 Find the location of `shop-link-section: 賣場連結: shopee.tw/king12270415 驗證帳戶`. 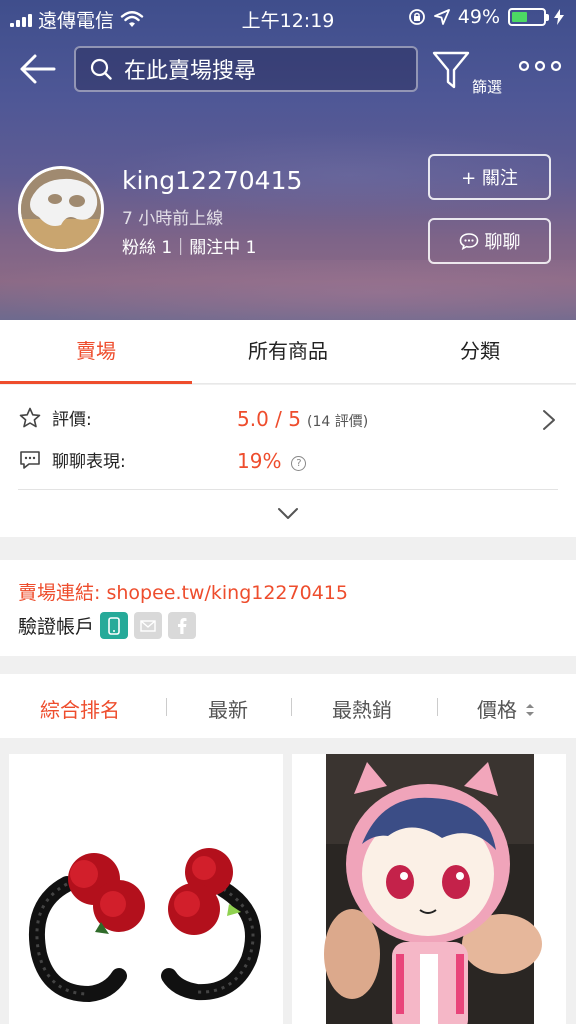

shop-link-section: 賣場連結: shopee.tw/king12270415 驗證帳戶 is located at coordinates (288, 608).